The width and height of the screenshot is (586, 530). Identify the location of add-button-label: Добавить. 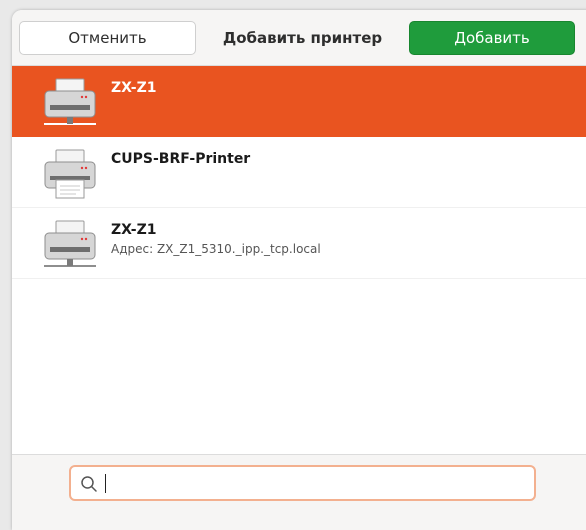
(492, 38).